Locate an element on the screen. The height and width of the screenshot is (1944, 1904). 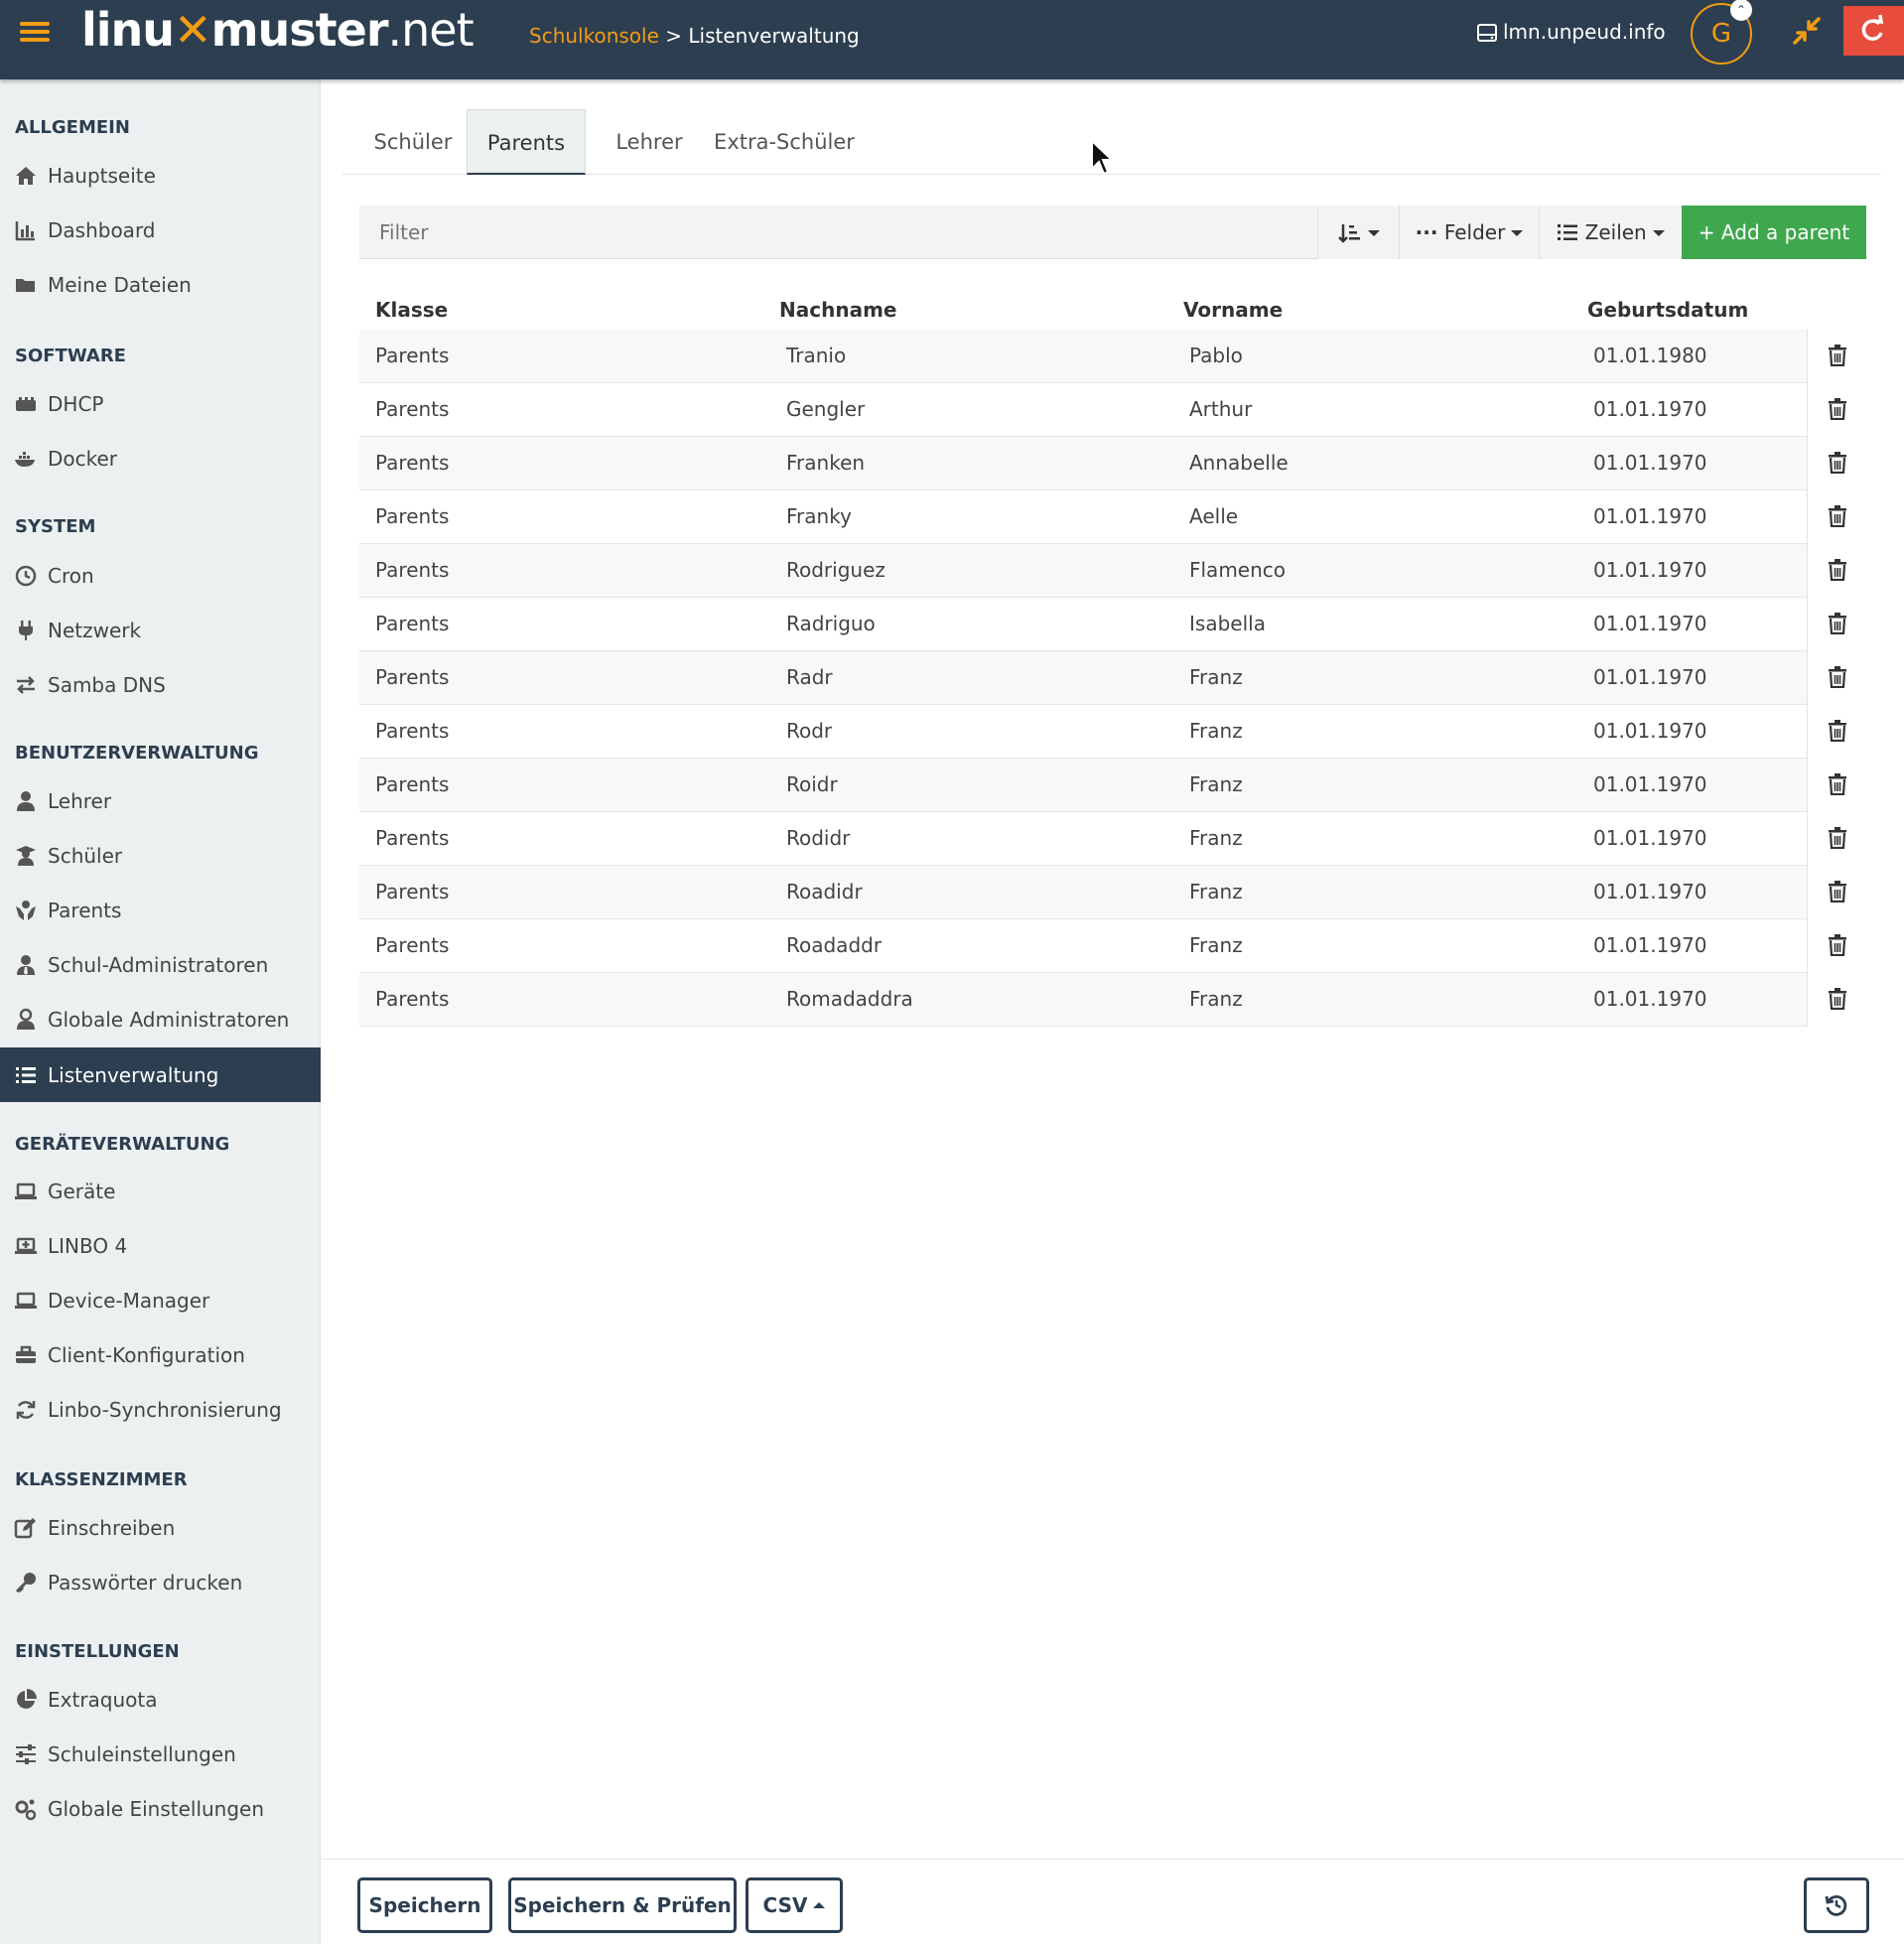
sidebar-item-einschreiben: Einschreiben is located at coordinates (160, 1528).